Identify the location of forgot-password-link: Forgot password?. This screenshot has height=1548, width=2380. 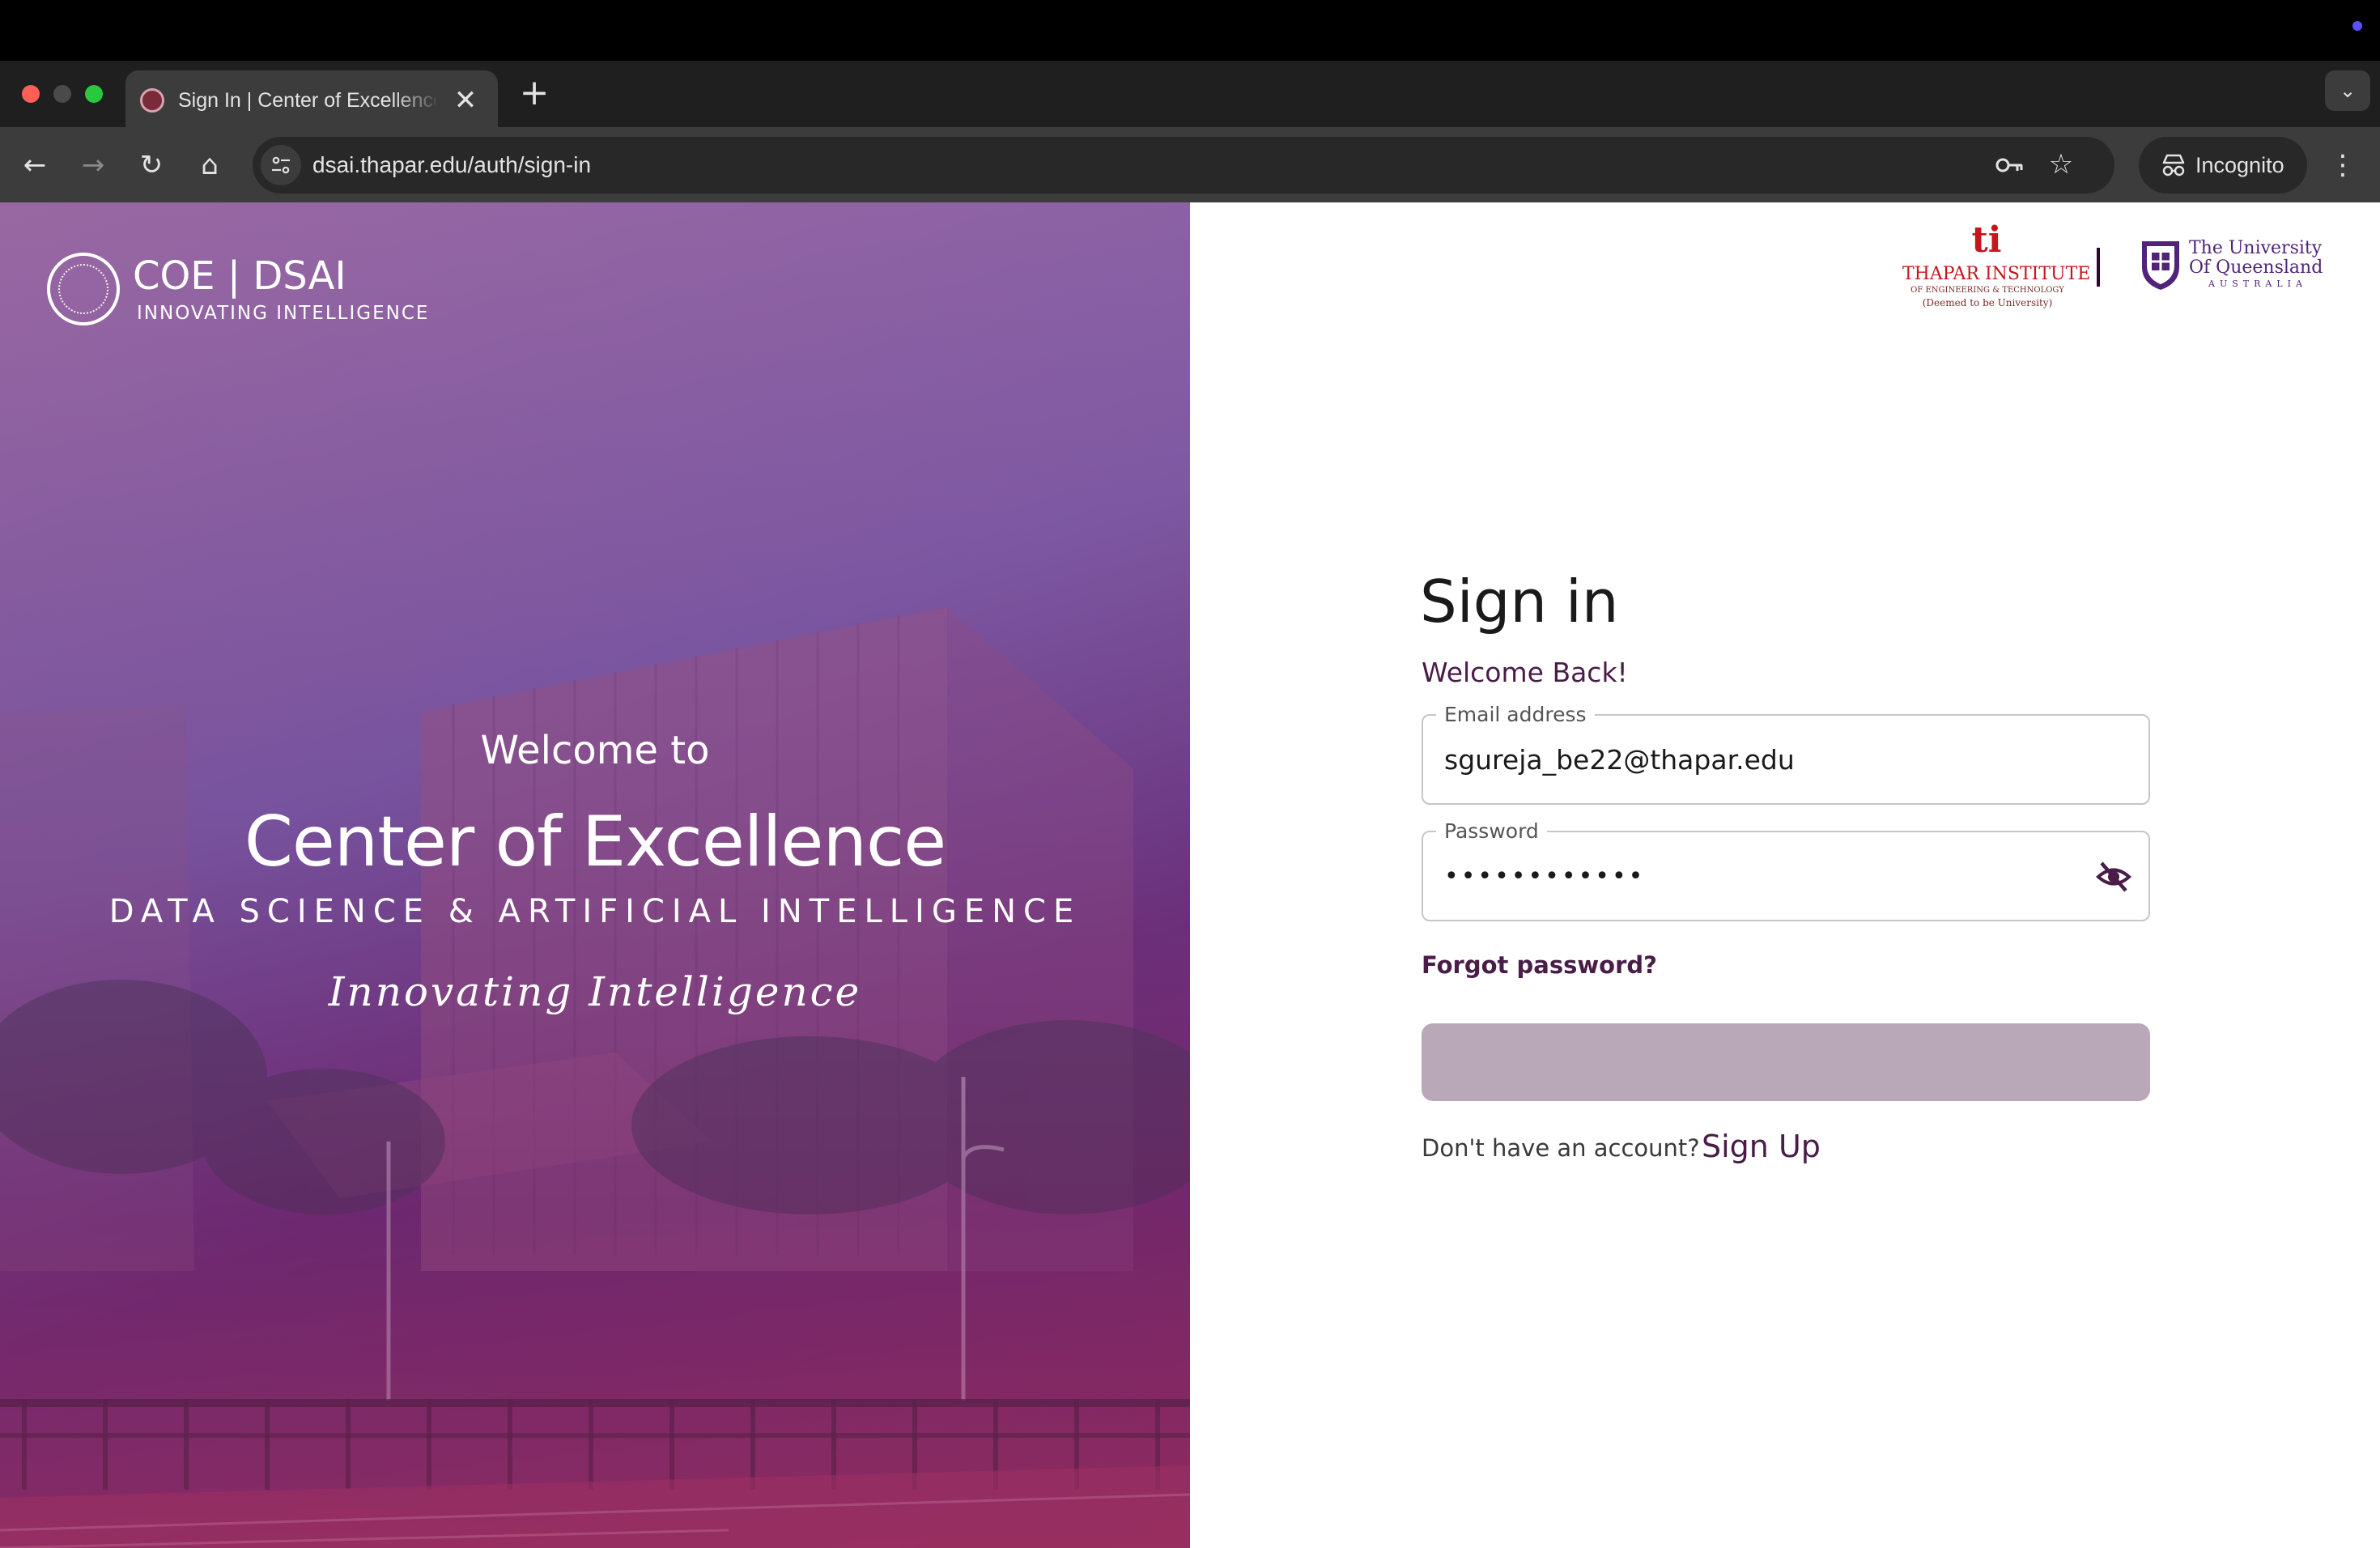
(1539, 965).